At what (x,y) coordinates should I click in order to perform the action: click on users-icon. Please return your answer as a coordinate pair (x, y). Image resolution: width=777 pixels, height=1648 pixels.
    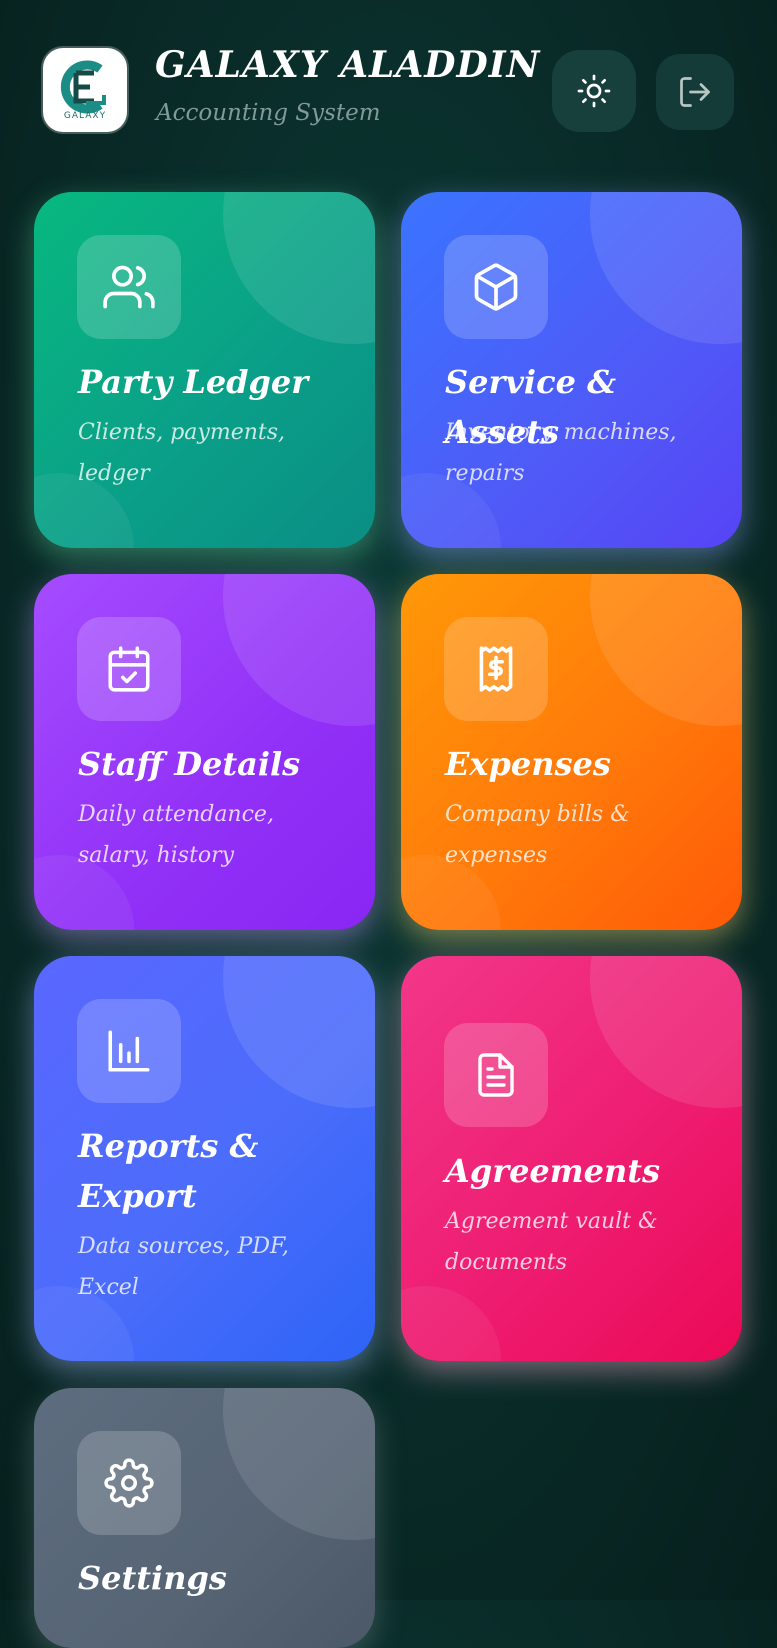
    Looking at the image, I should click on (129, 287).